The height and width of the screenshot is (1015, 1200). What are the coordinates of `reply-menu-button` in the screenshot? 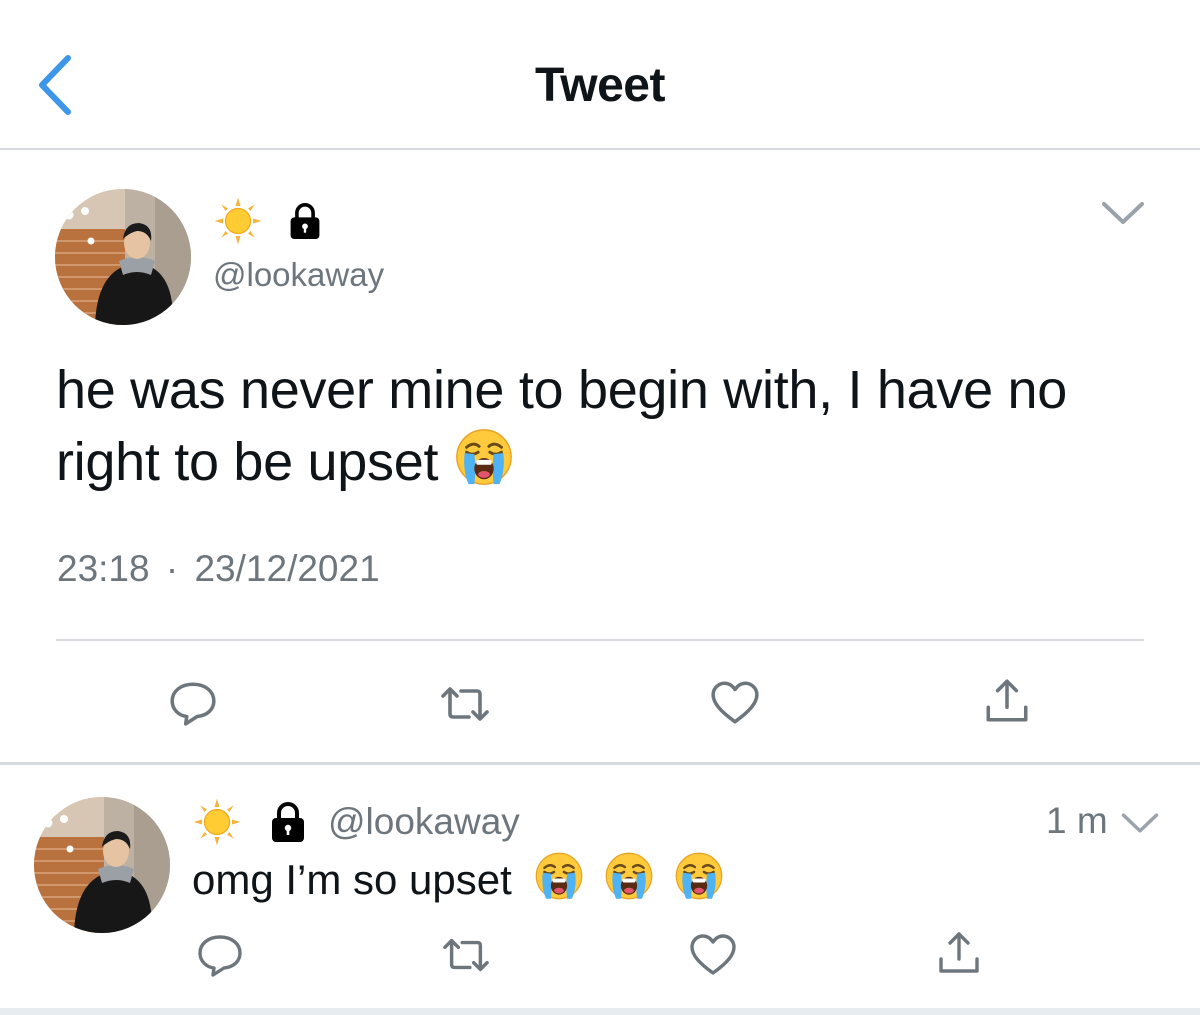 It's located at (1140, 823).